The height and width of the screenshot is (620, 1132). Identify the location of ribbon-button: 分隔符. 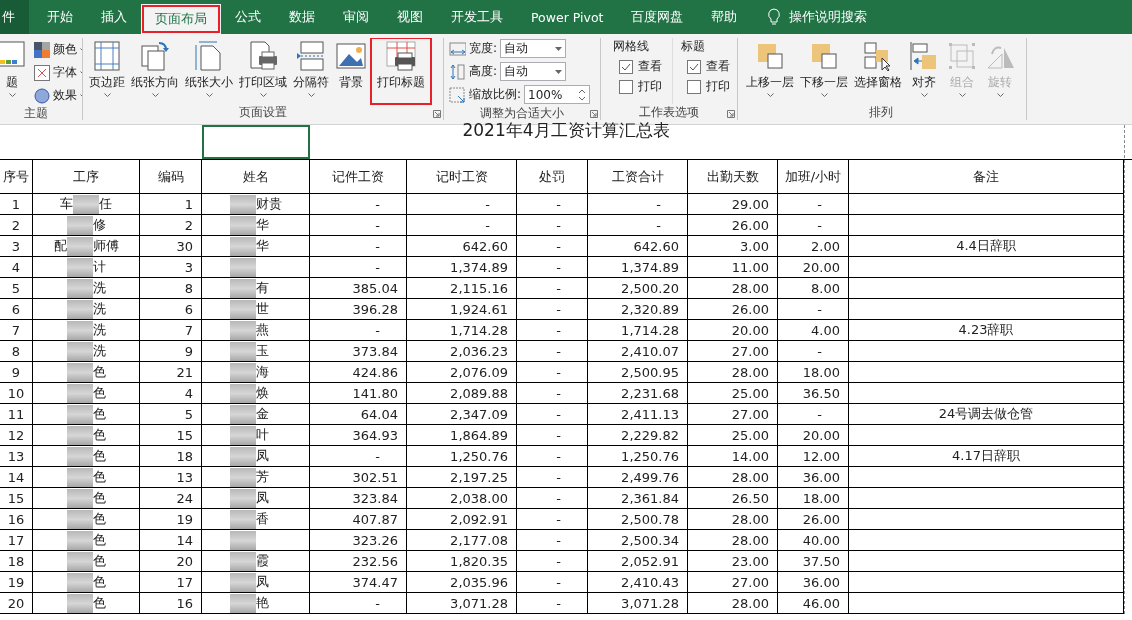
(311, 71).